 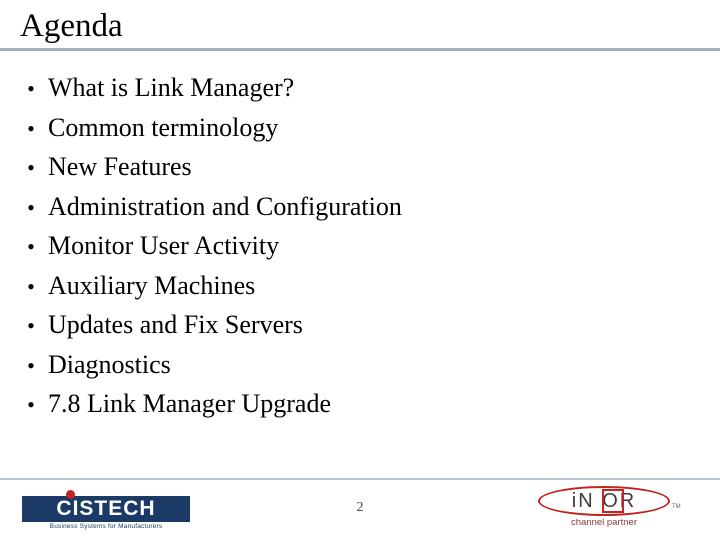 I want to click on list-item-label: Diagnostics, so click(x=109, y=364).